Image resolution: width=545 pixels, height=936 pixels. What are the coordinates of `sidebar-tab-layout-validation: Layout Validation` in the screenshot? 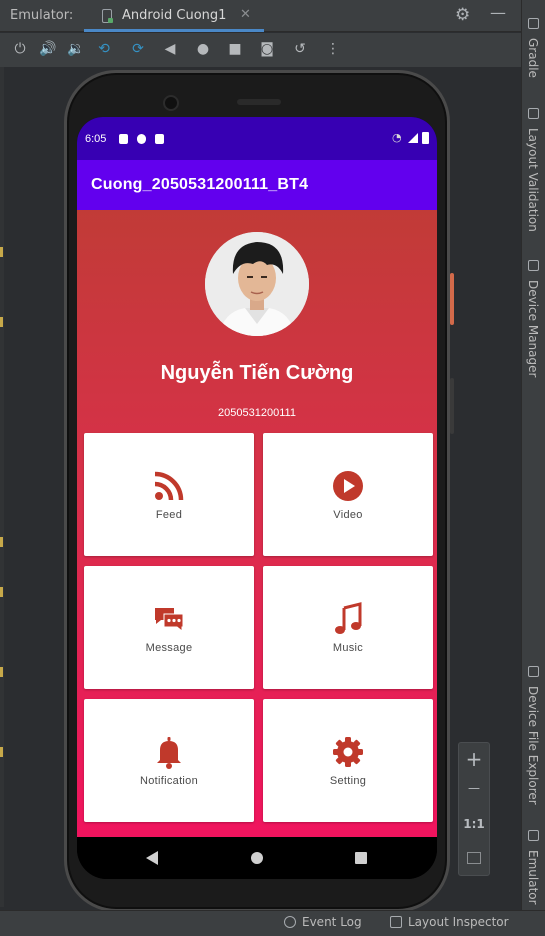 It's located at (534, 173).